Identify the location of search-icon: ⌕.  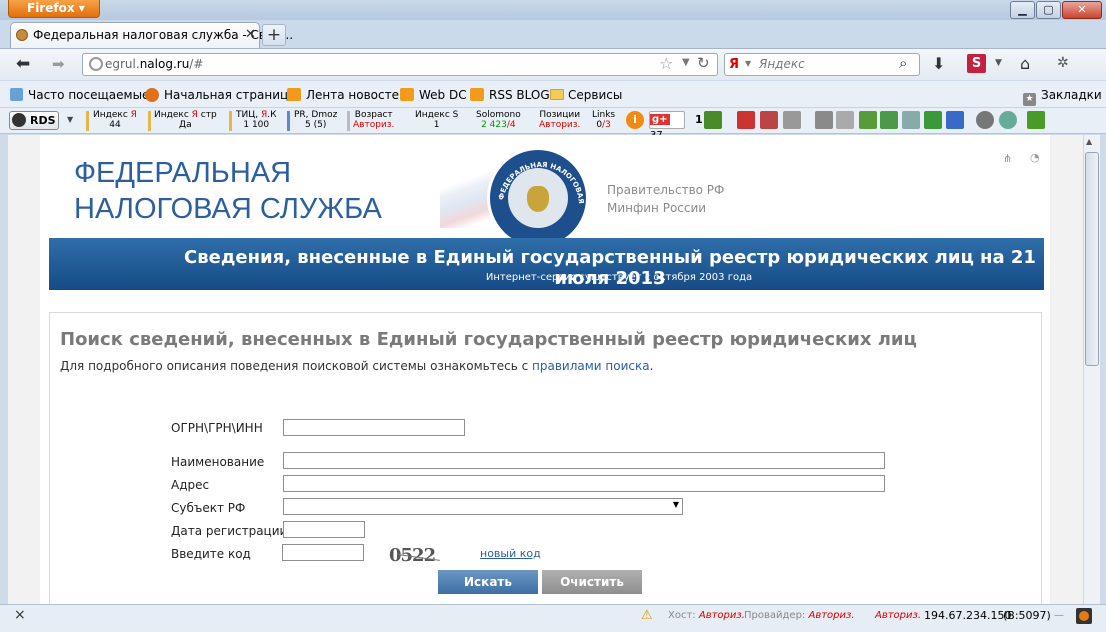
(903, 63).